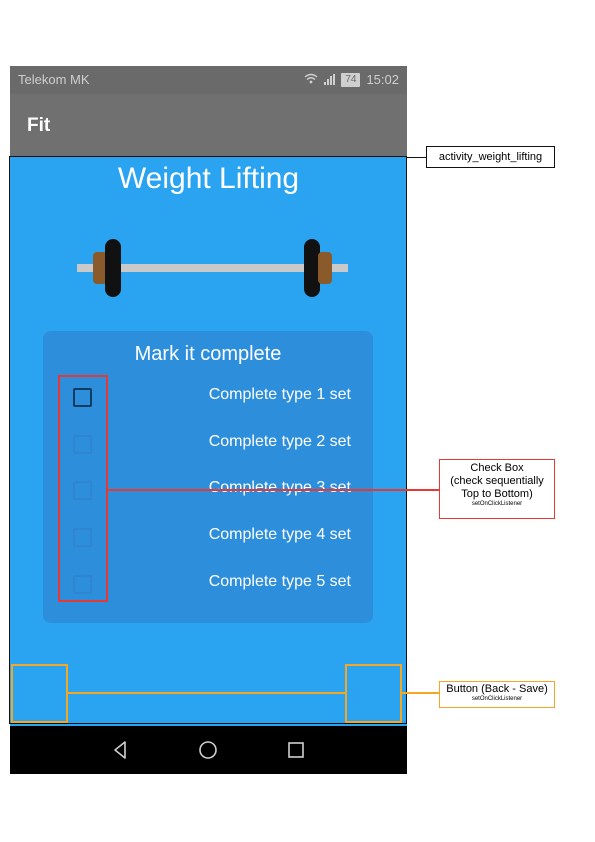 Image resolution: width=595 pixels, height=842 pixels. What do you see at coordinates (39, 125) in the screenshot?
I see `app-title: Fit` at bounding box center [39, 125].